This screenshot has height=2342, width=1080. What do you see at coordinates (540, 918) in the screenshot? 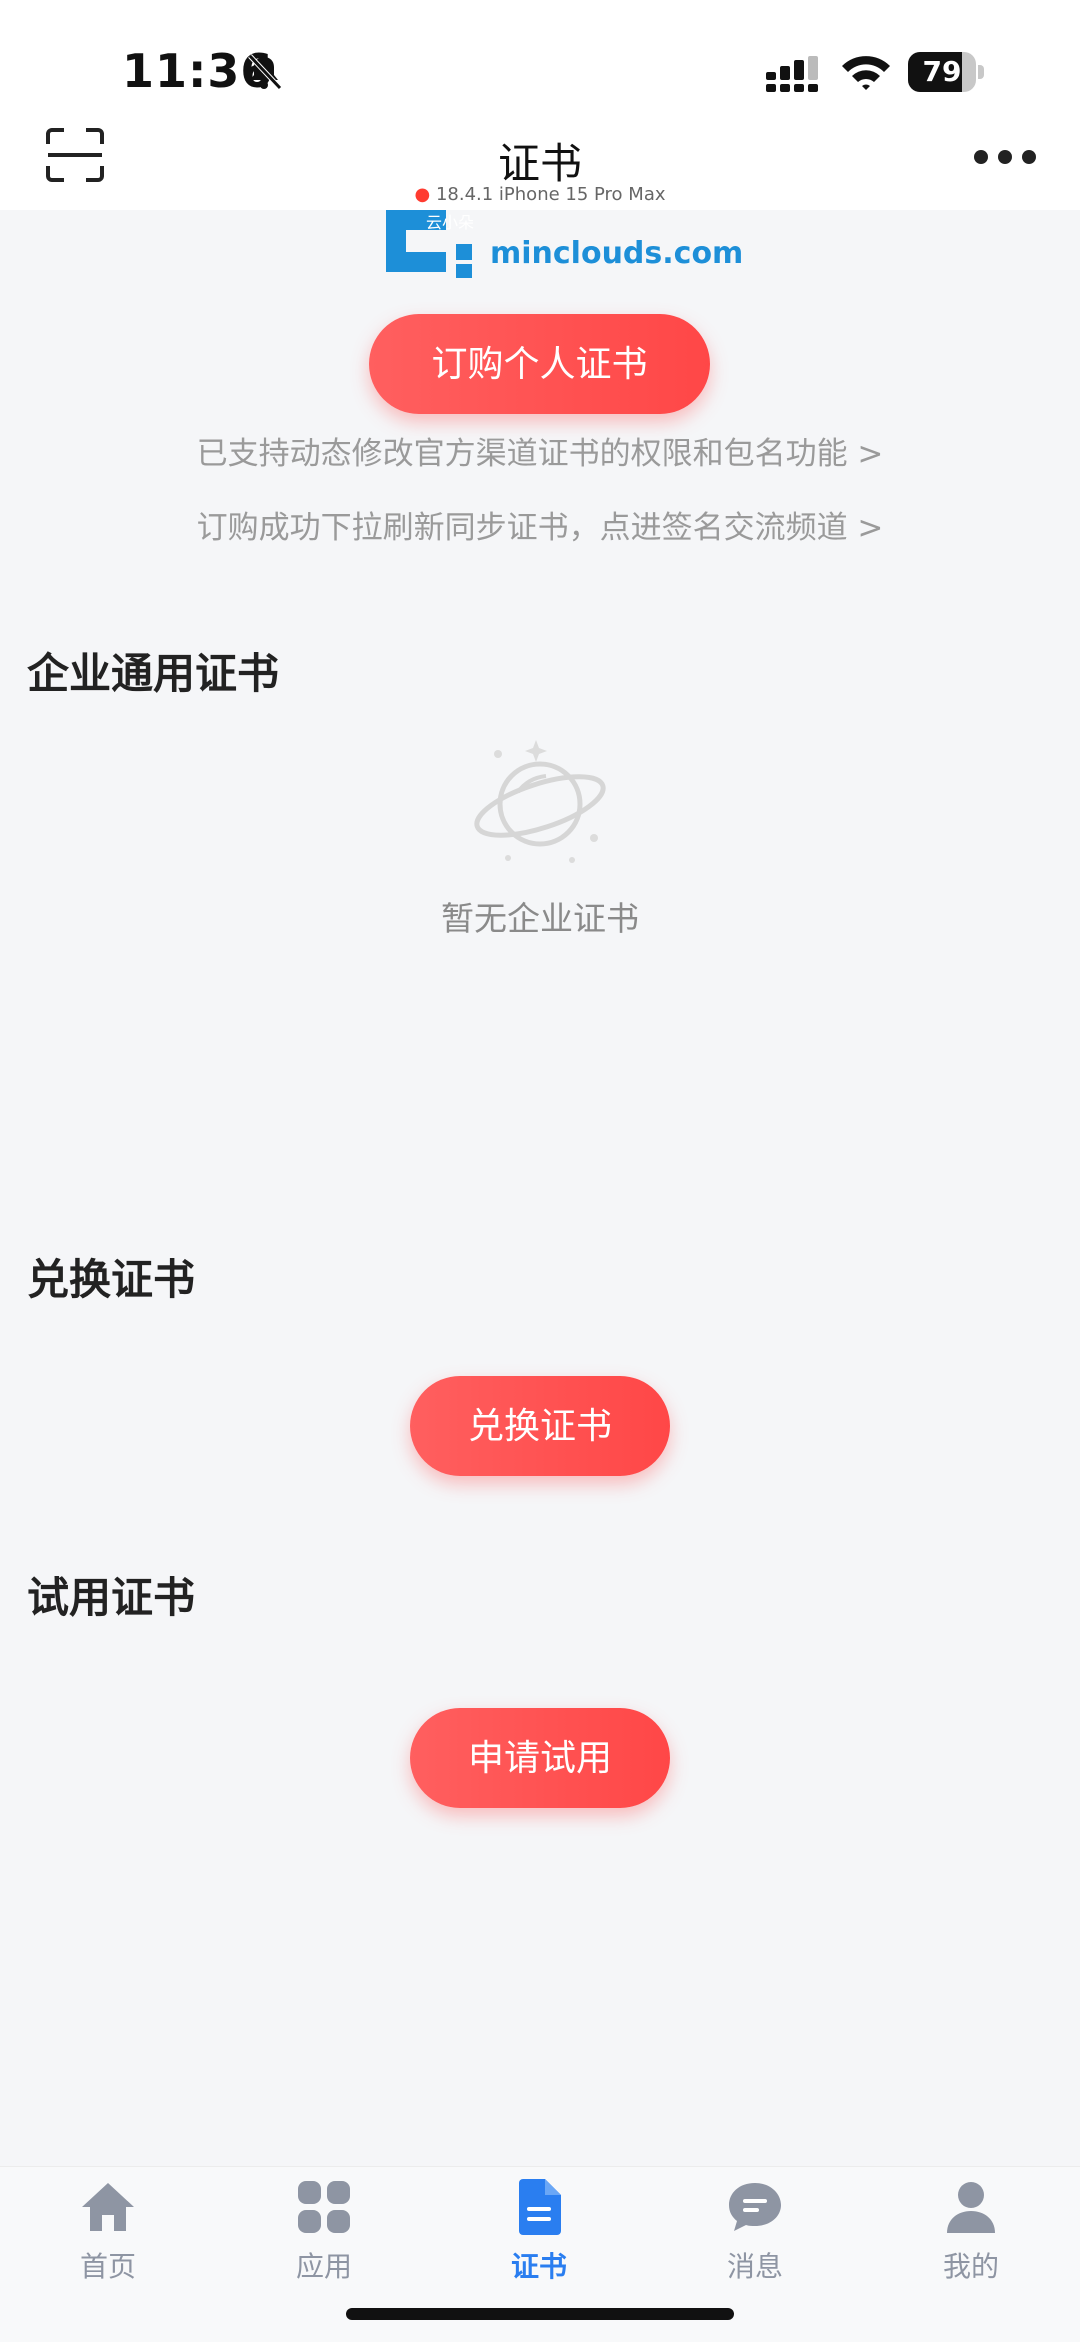
I see `empty-enterprise-text: 暂无企业证书` at bounding box center [540, 918].